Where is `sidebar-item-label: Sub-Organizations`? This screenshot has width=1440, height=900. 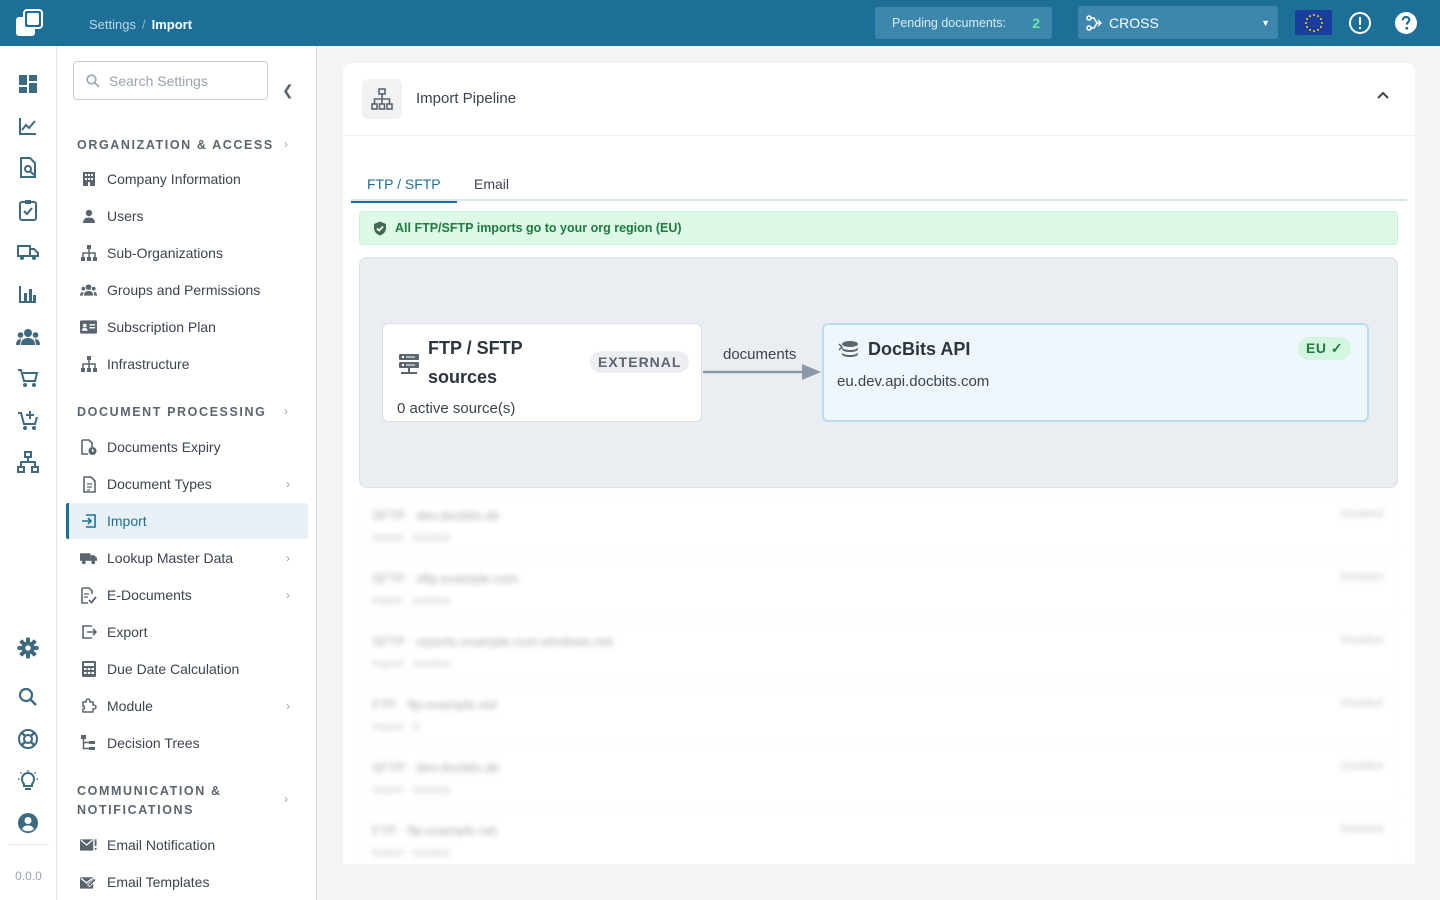
sidebar-item-label: Sub-Organizations is located at coordinates (165, 253).